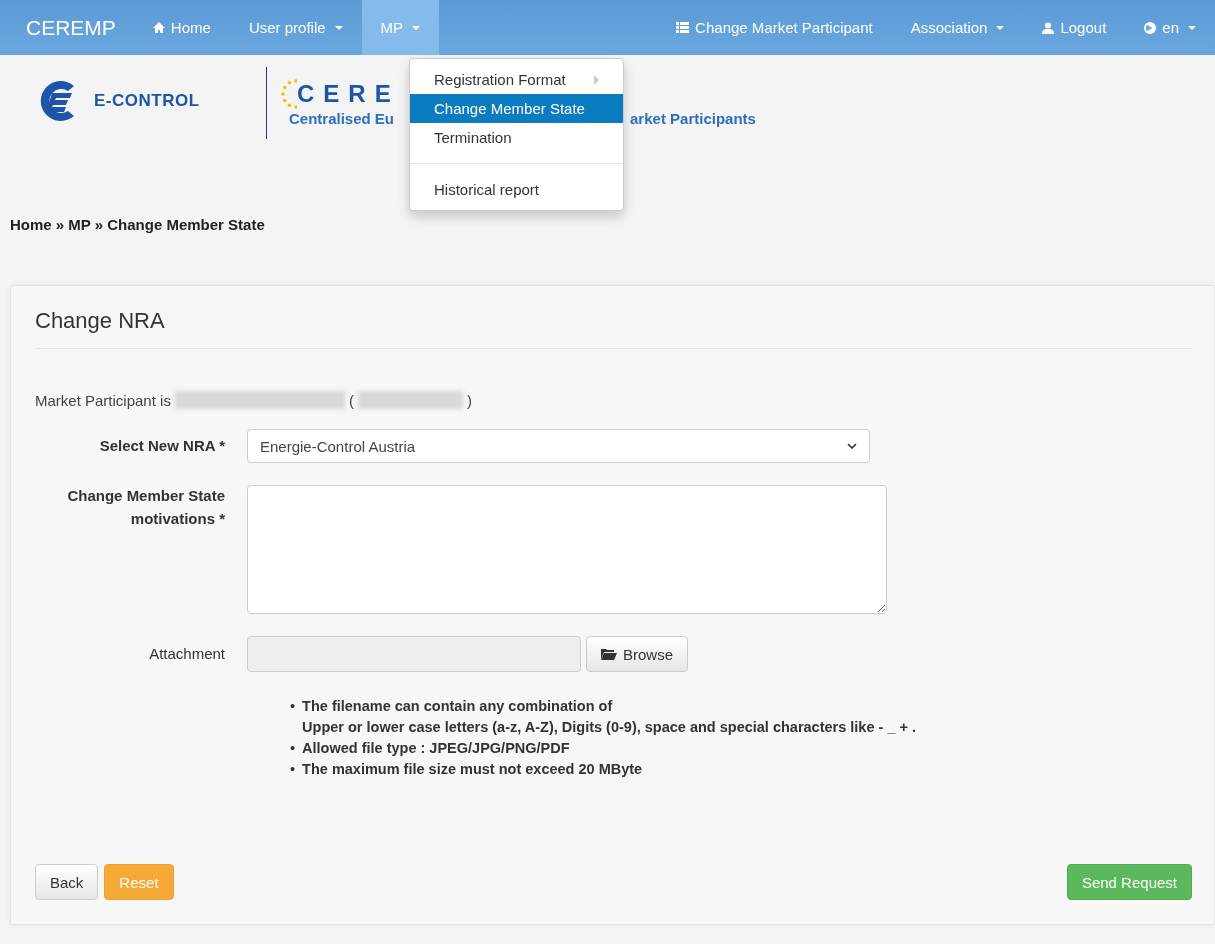  Describe the element at coordinates (145, 507) in the screenshot. I see `field-label: Change Member State motivations *` at that location.